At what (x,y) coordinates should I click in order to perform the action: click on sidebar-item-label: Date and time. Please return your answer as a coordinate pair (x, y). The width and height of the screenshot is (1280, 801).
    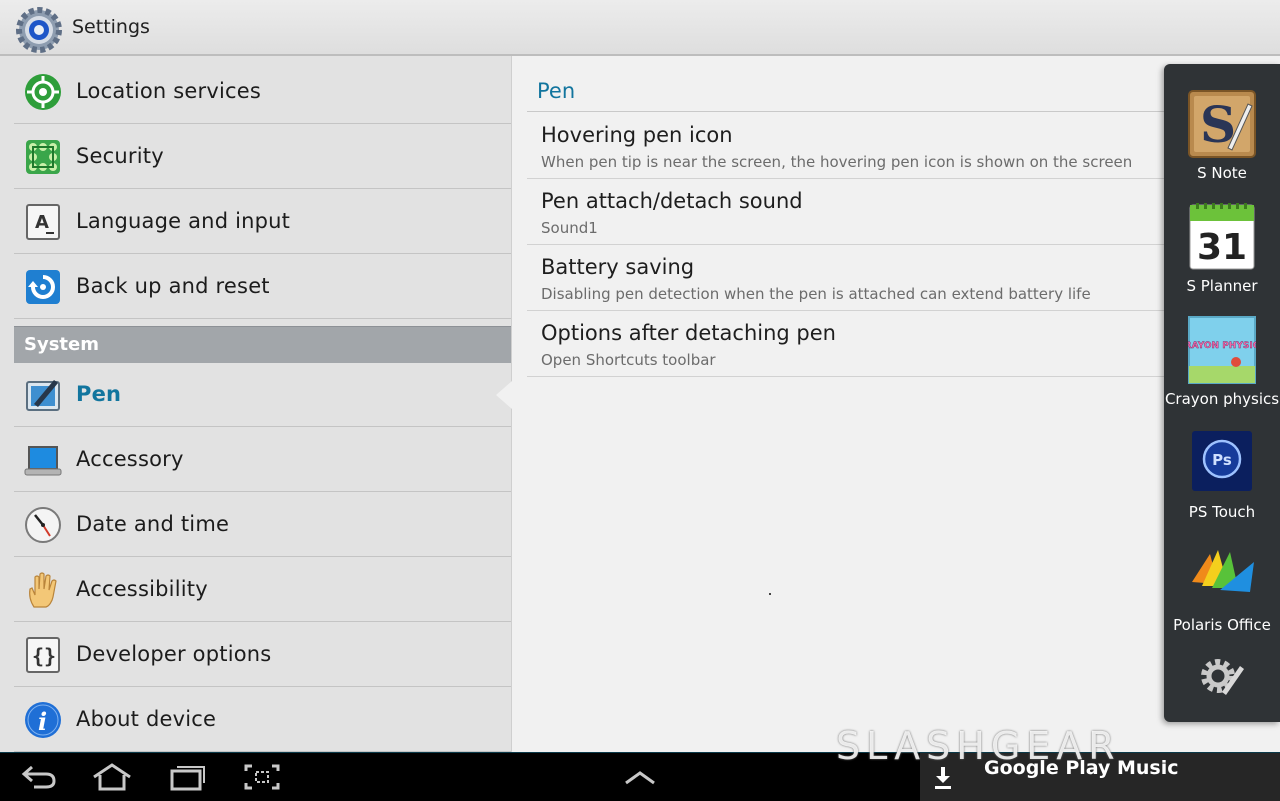
    Looking at the image, I should click on (153, 524).